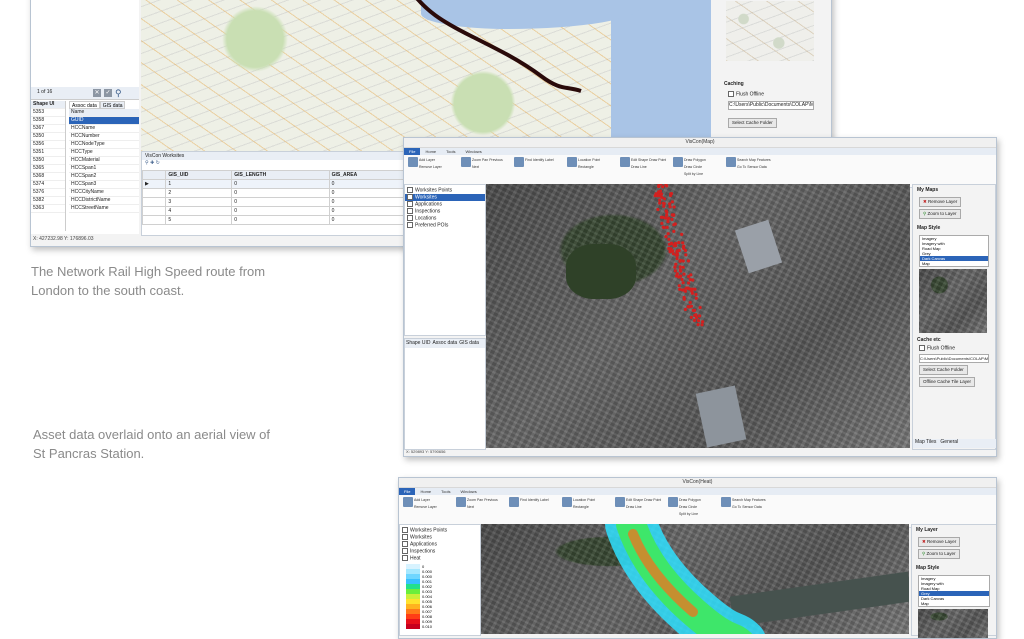 The image size is (1024, 639). I want to click on ribbon-item: Point, so click(591, 500).